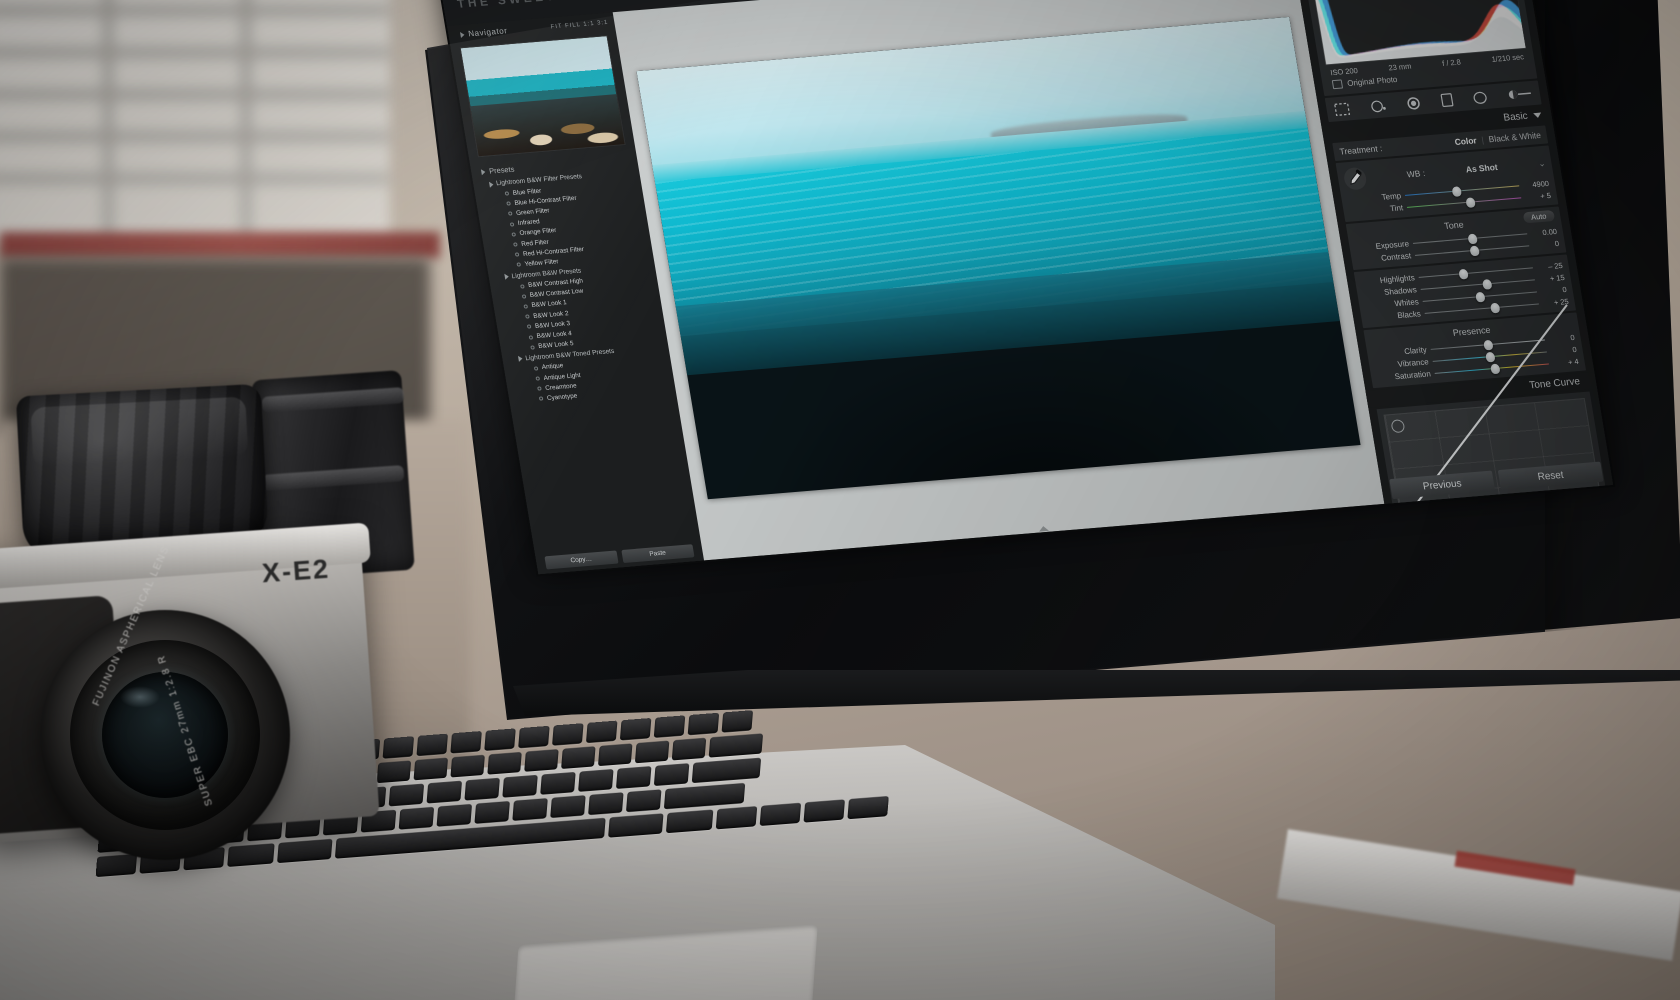  I want to click on tone-curve-title: Tone Curve, so click(1554, 384).